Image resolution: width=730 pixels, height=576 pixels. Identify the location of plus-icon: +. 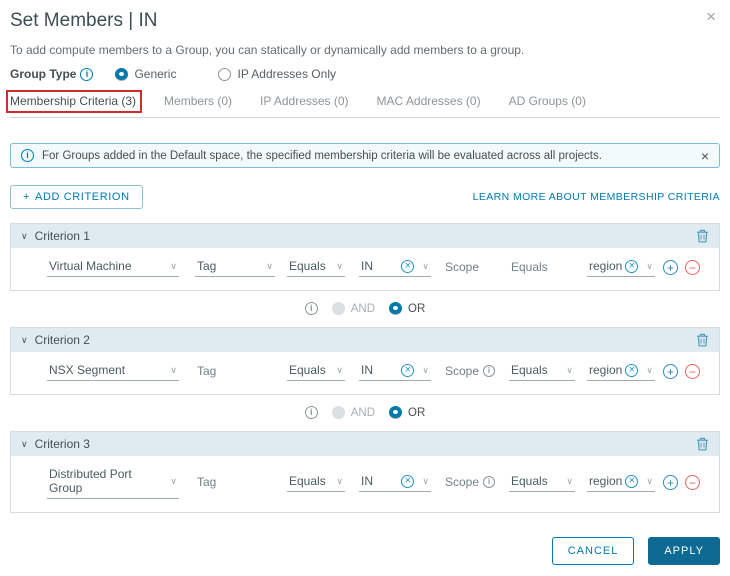
(27, 197).